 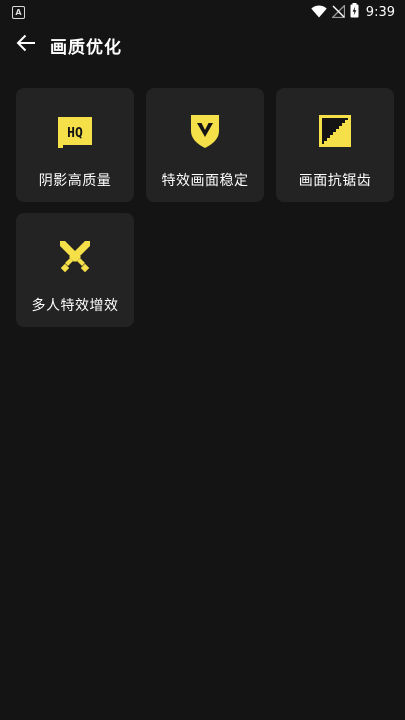 What do you see at coordinates (75, 133) in the screenshot?
I see `svg-text: HQ` at bounding box center [75, 133].